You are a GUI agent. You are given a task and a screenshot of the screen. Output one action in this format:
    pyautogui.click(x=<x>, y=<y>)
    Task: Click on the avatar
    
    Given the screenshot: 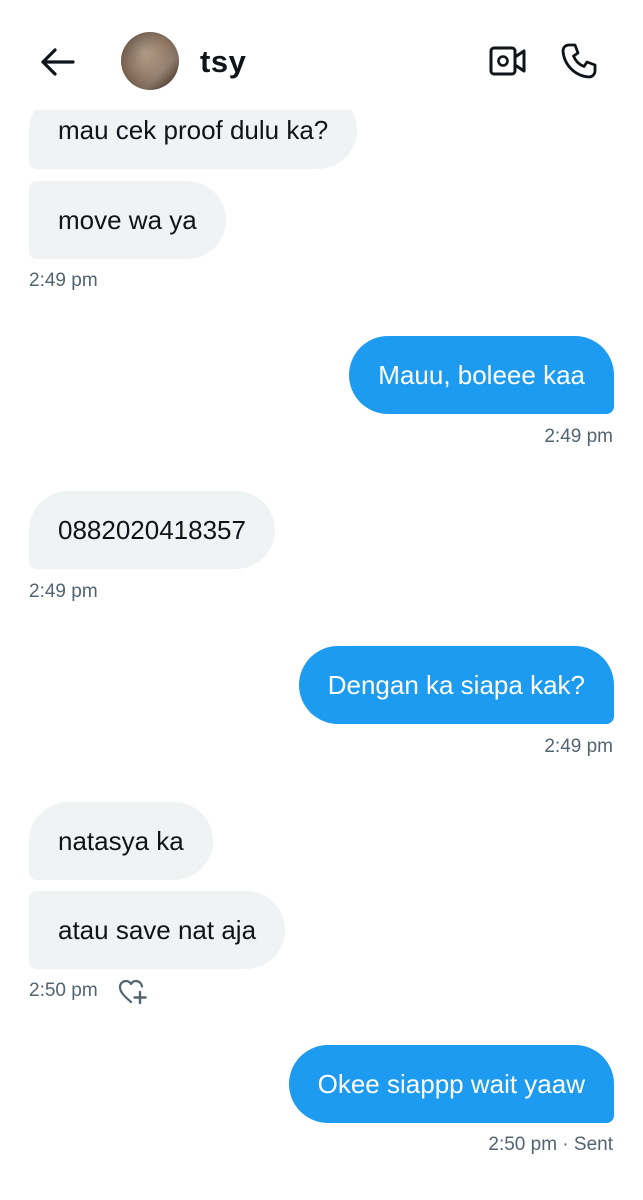 What is the action you would take?
    pyautogui.click(x=150, y=61)
    